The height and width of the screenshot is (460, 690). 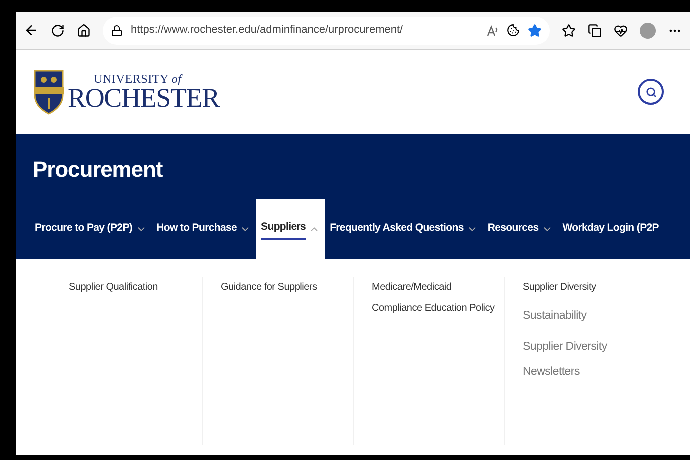 I want to click on back-icon, so click(x=31, y=30).